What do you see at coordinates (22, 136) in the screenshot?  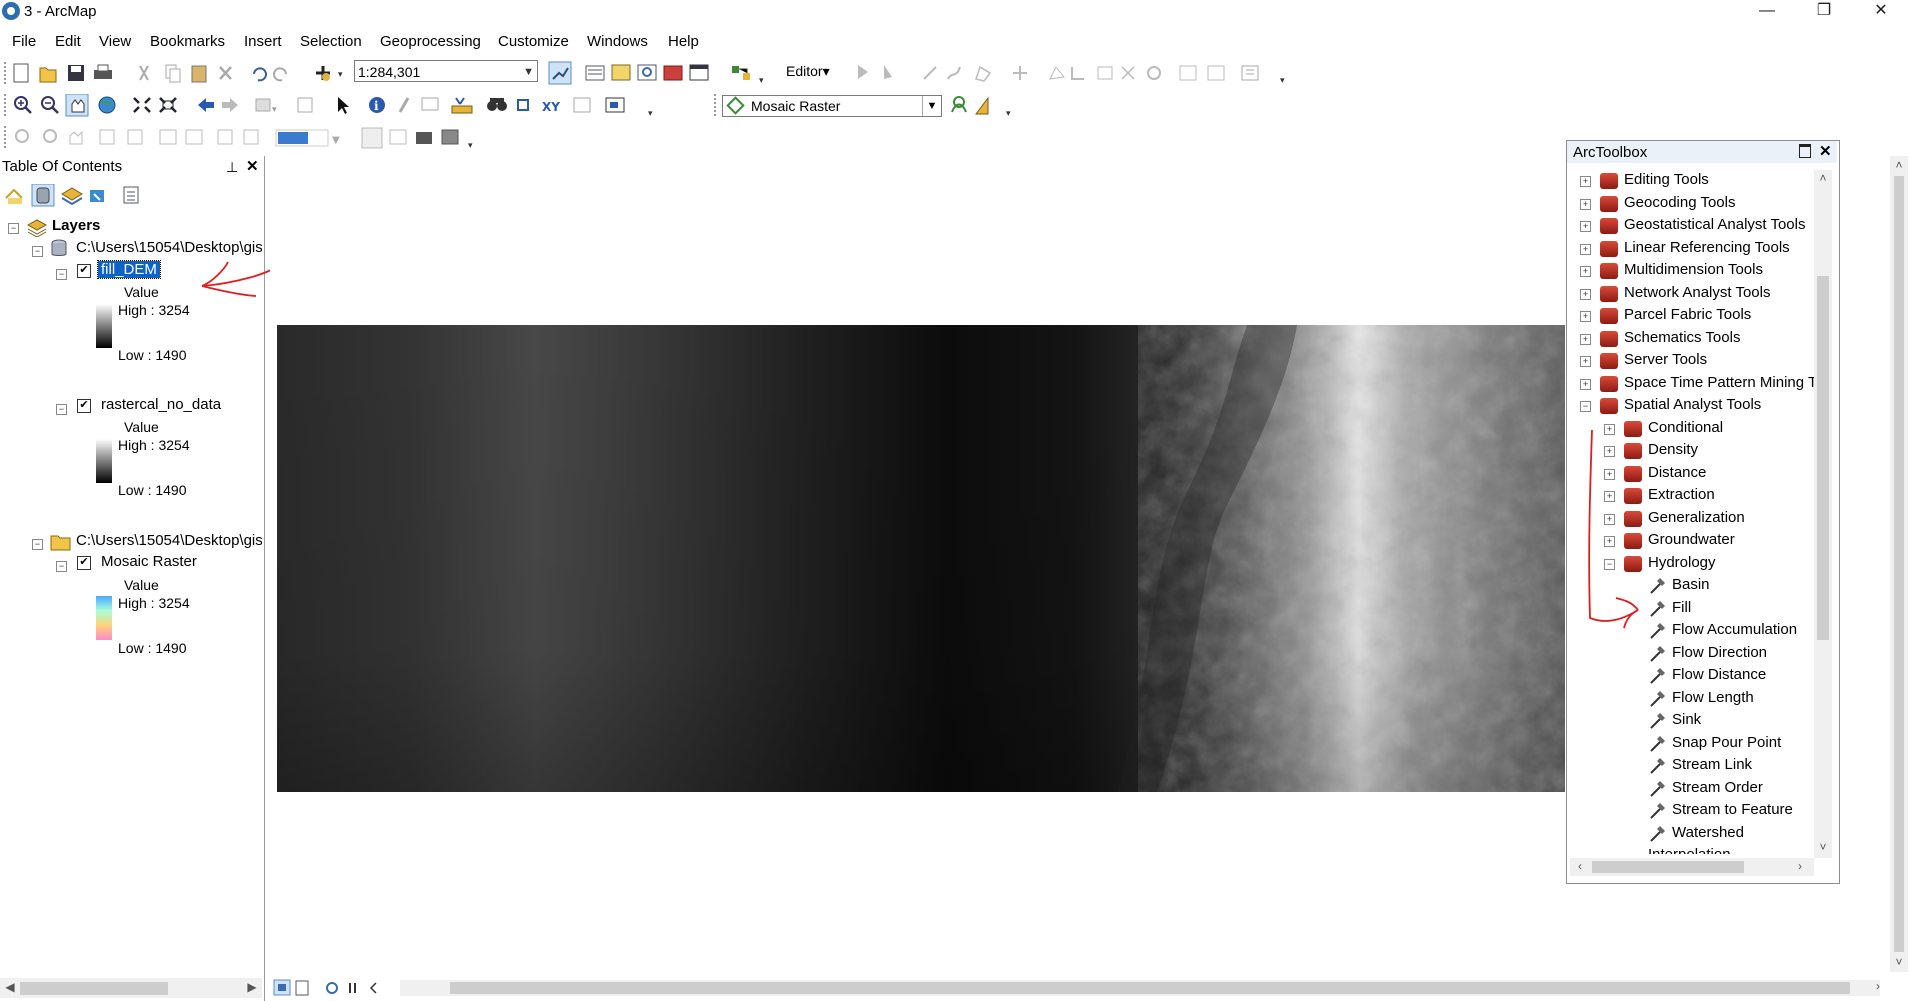 I see `layout-zoom-in-icon` at bounding box center [22, 136].